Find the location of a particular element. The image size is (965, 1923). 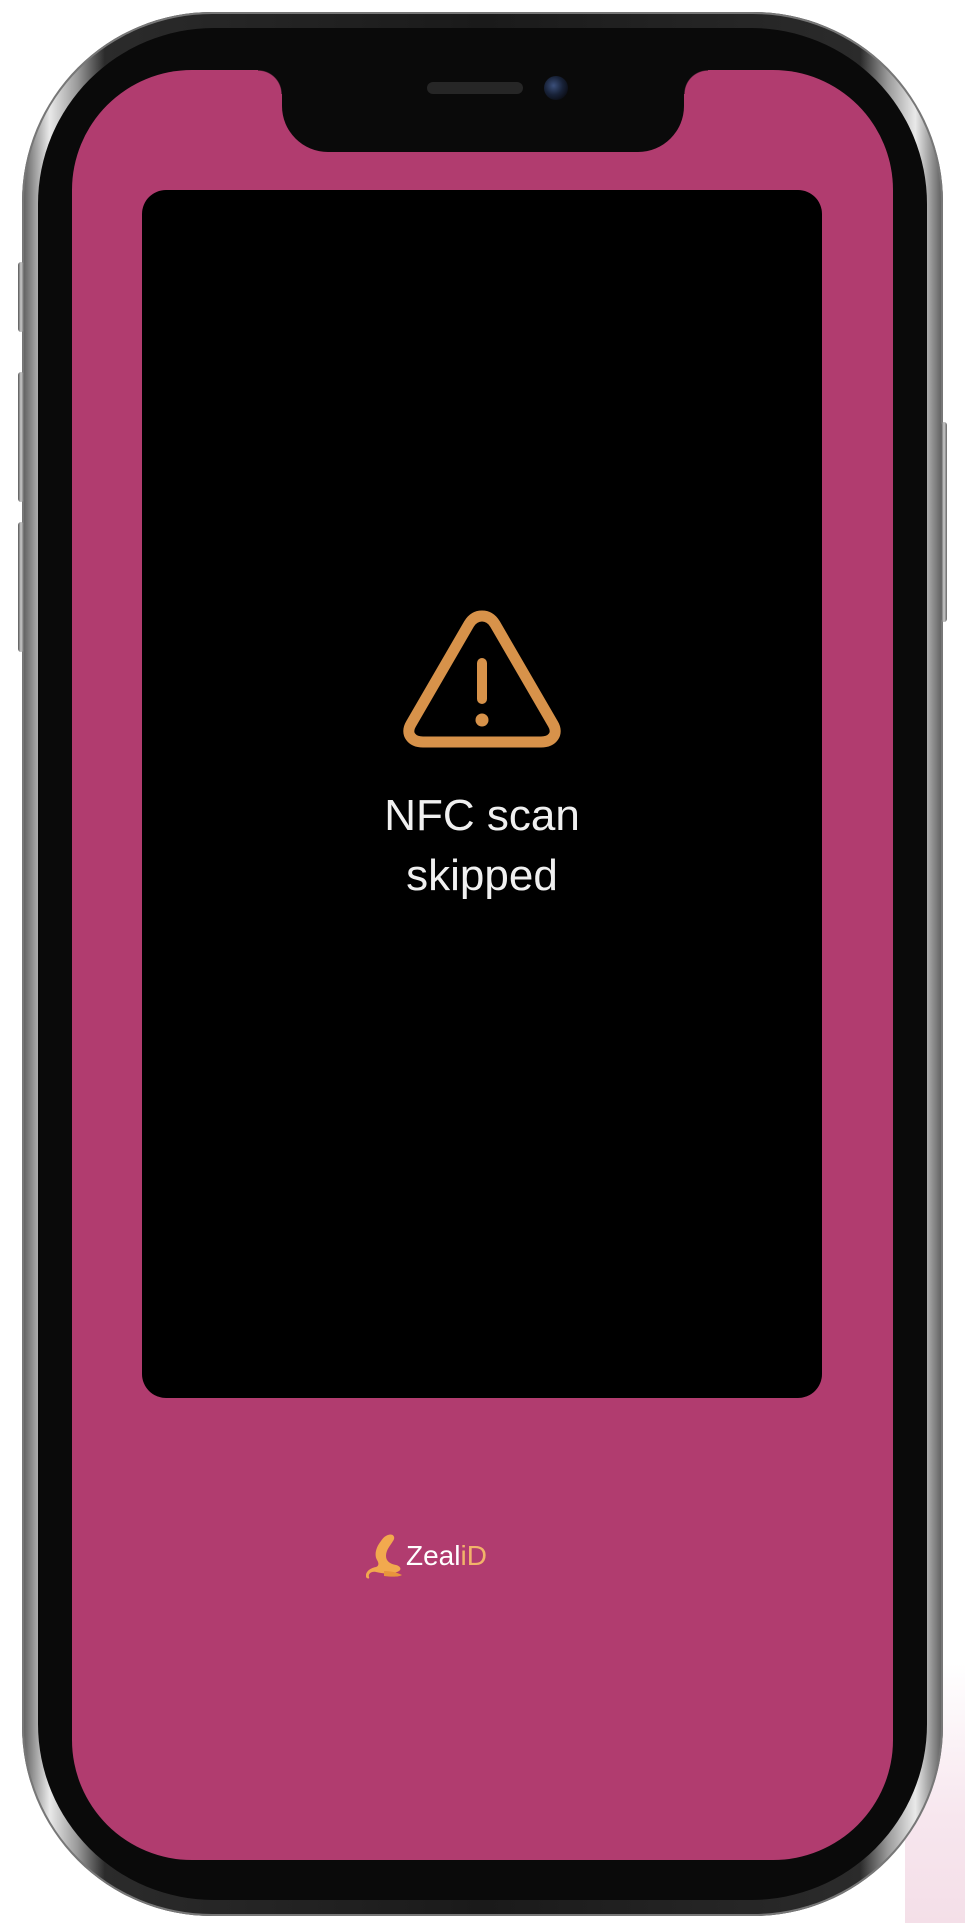

side-button-left-bottom is located at coordinates (21, 587).